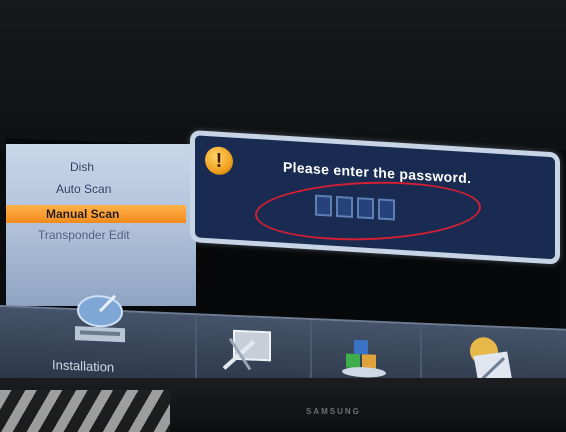 The width and height of the screenshot is (566, 432). Describe the element at coordinates (100, 321) in the screenshot. I see `satellite-dish-icon` at that location.